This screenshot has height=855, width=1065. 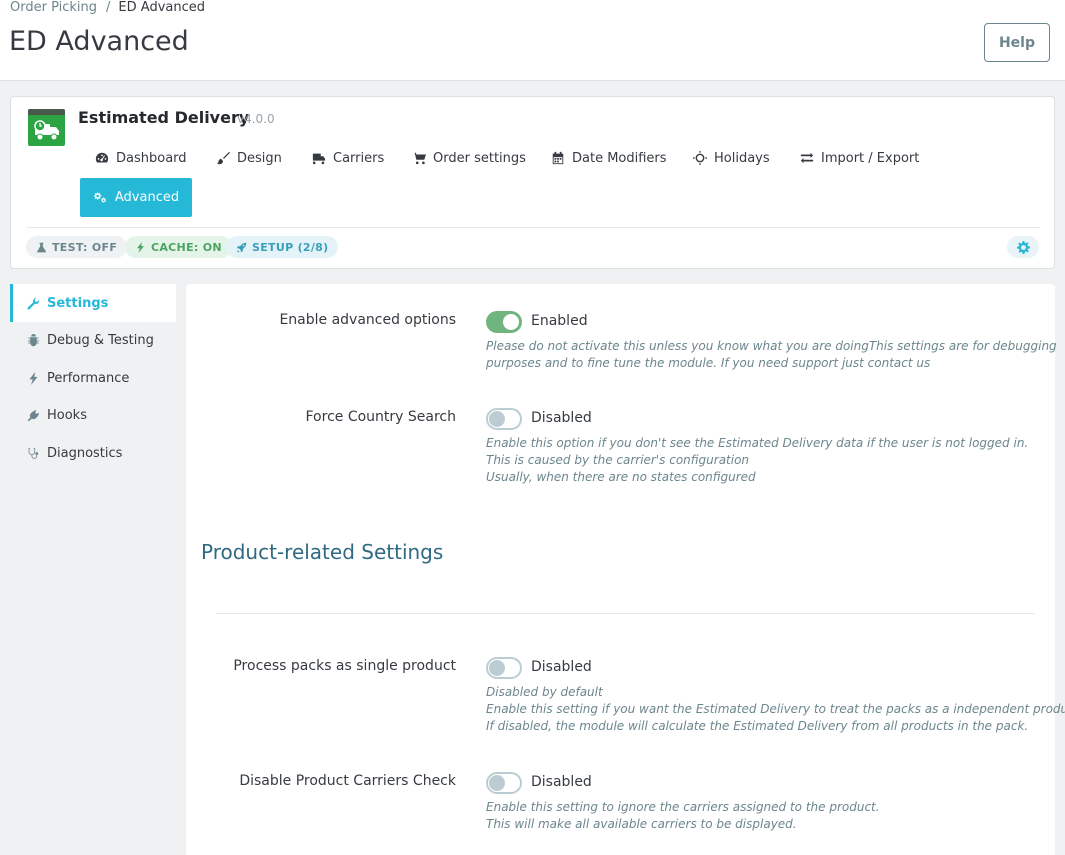 What do you see at coordinates (78, 303) in the screenshot?
I see `sidebar-item-label: Settings` at bounding box center [78, 303].